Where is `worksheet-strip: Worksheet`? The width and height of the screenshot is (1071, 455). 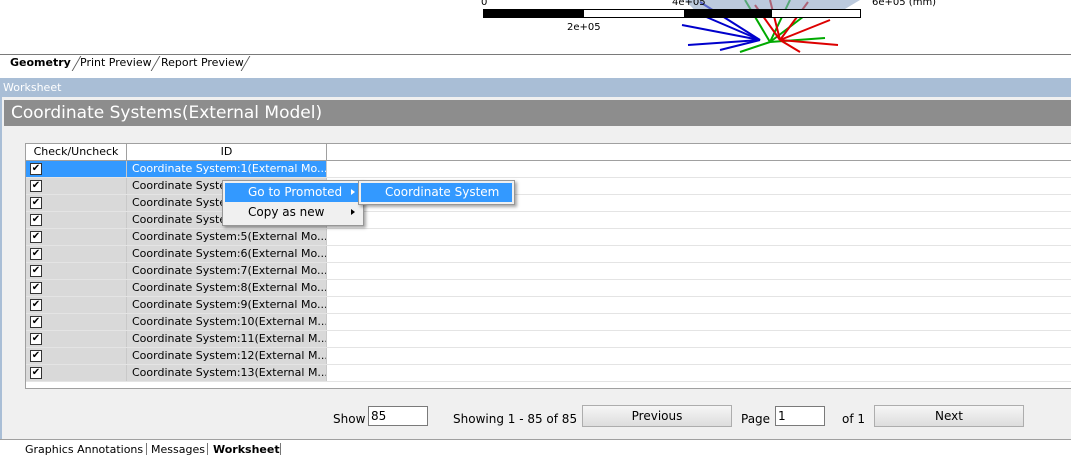 worksheet-strip: Worksheet is located at coordinates (535, 87).